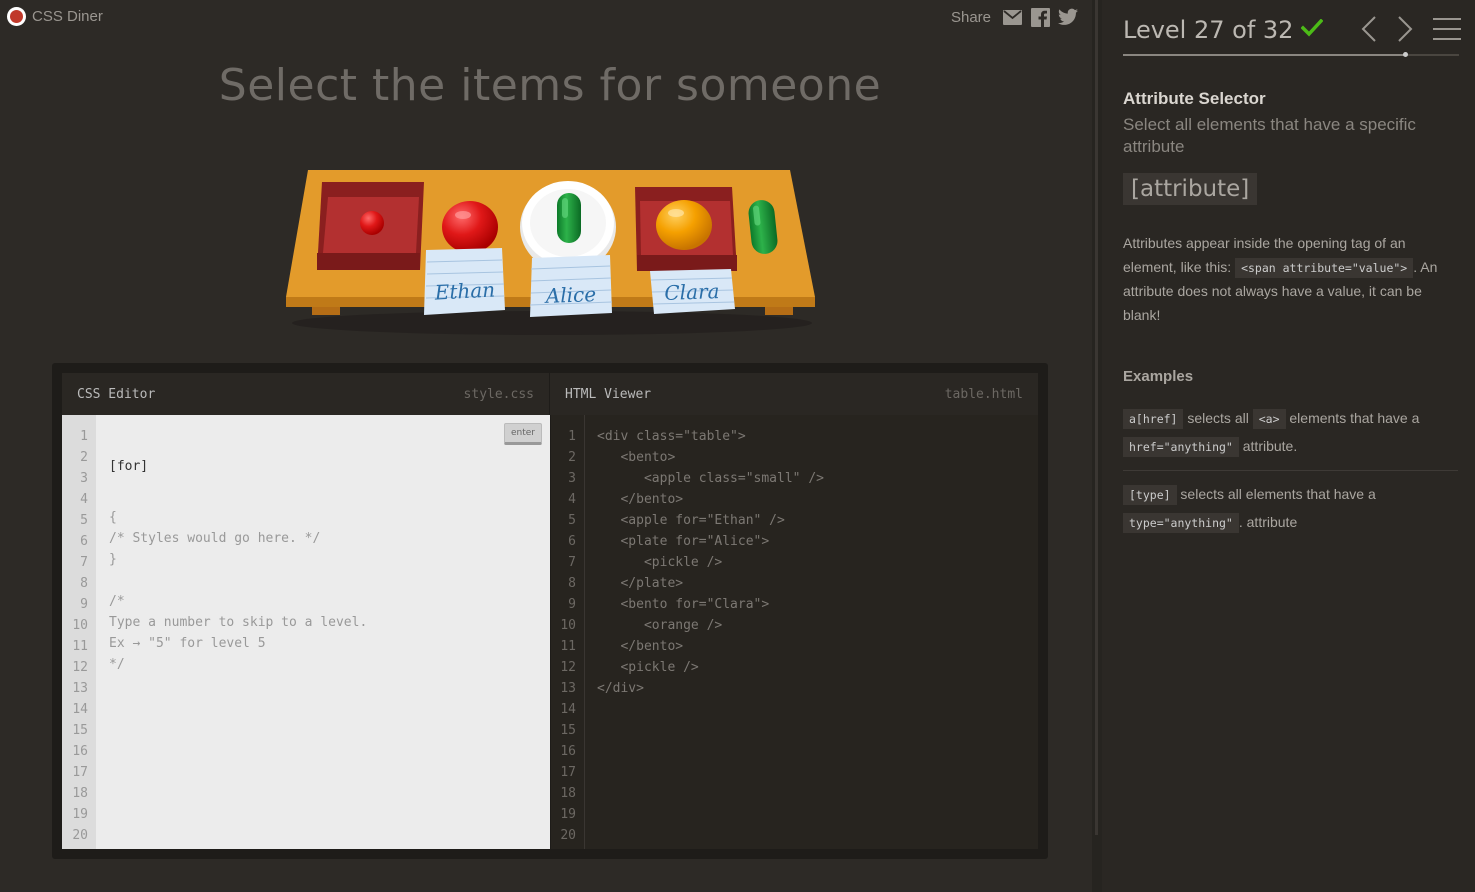 Image resolution: width=1475 pixels, height=892 pixels. Describe the element at coordinates (686, 229) in the screenshot. I see `bento-clara` at that location.